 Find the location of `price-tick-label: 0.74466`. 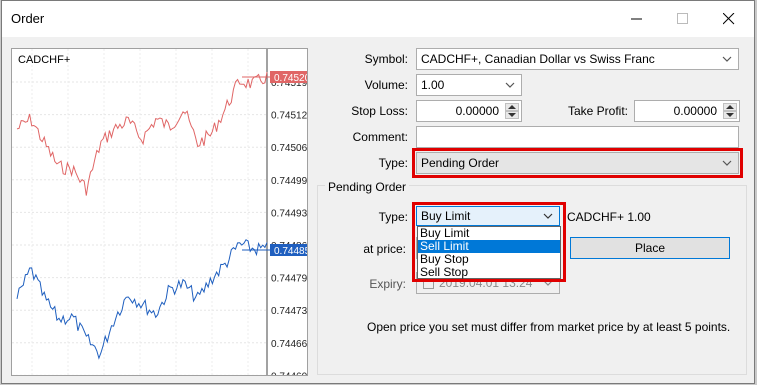

price-tick-label: 0.74466 is located at coordinates (289, 344).